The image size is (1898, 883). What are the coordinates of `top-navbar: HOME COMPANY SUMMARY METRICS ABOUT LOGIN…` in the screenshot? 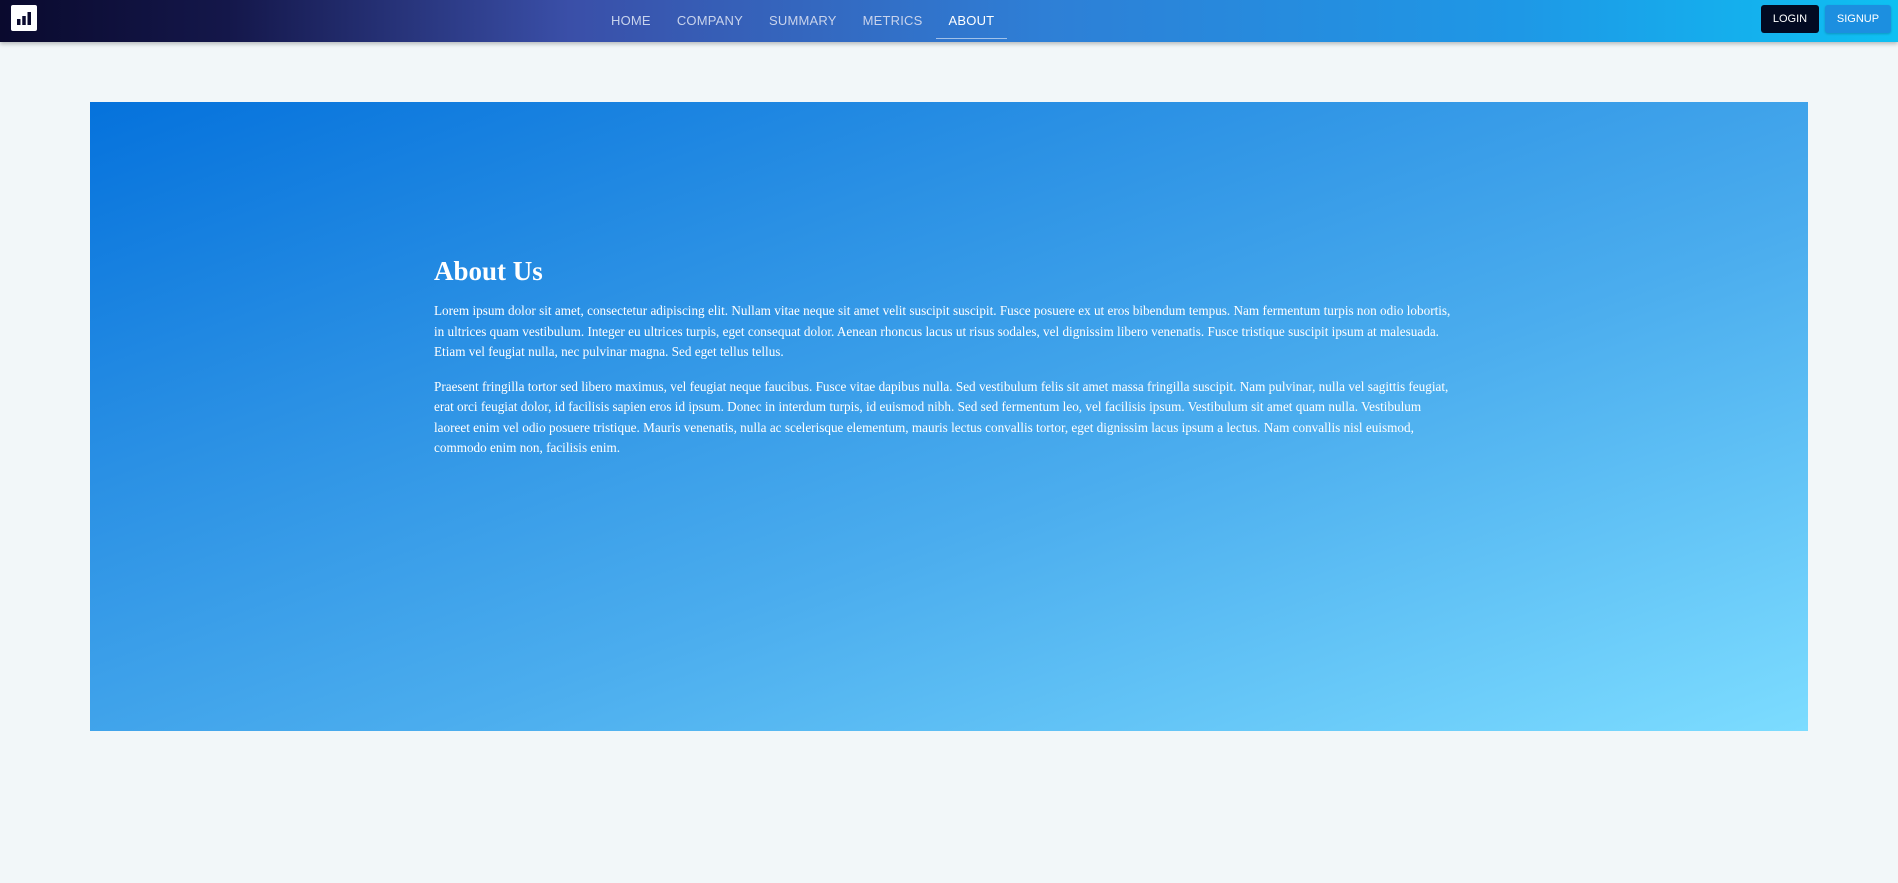 It's located at (949, 21).